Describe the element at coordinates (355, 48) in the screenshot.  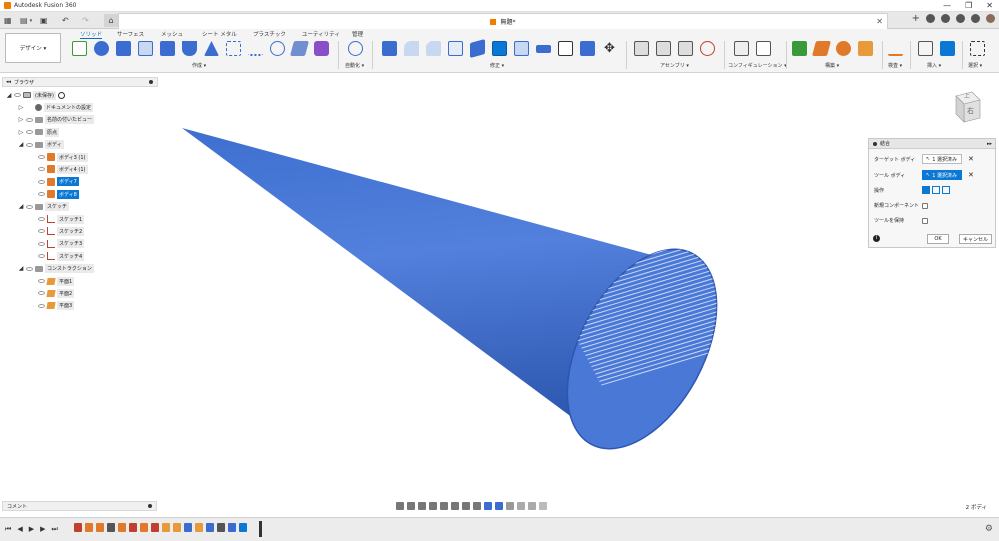
I see `automate-icon` at that location.